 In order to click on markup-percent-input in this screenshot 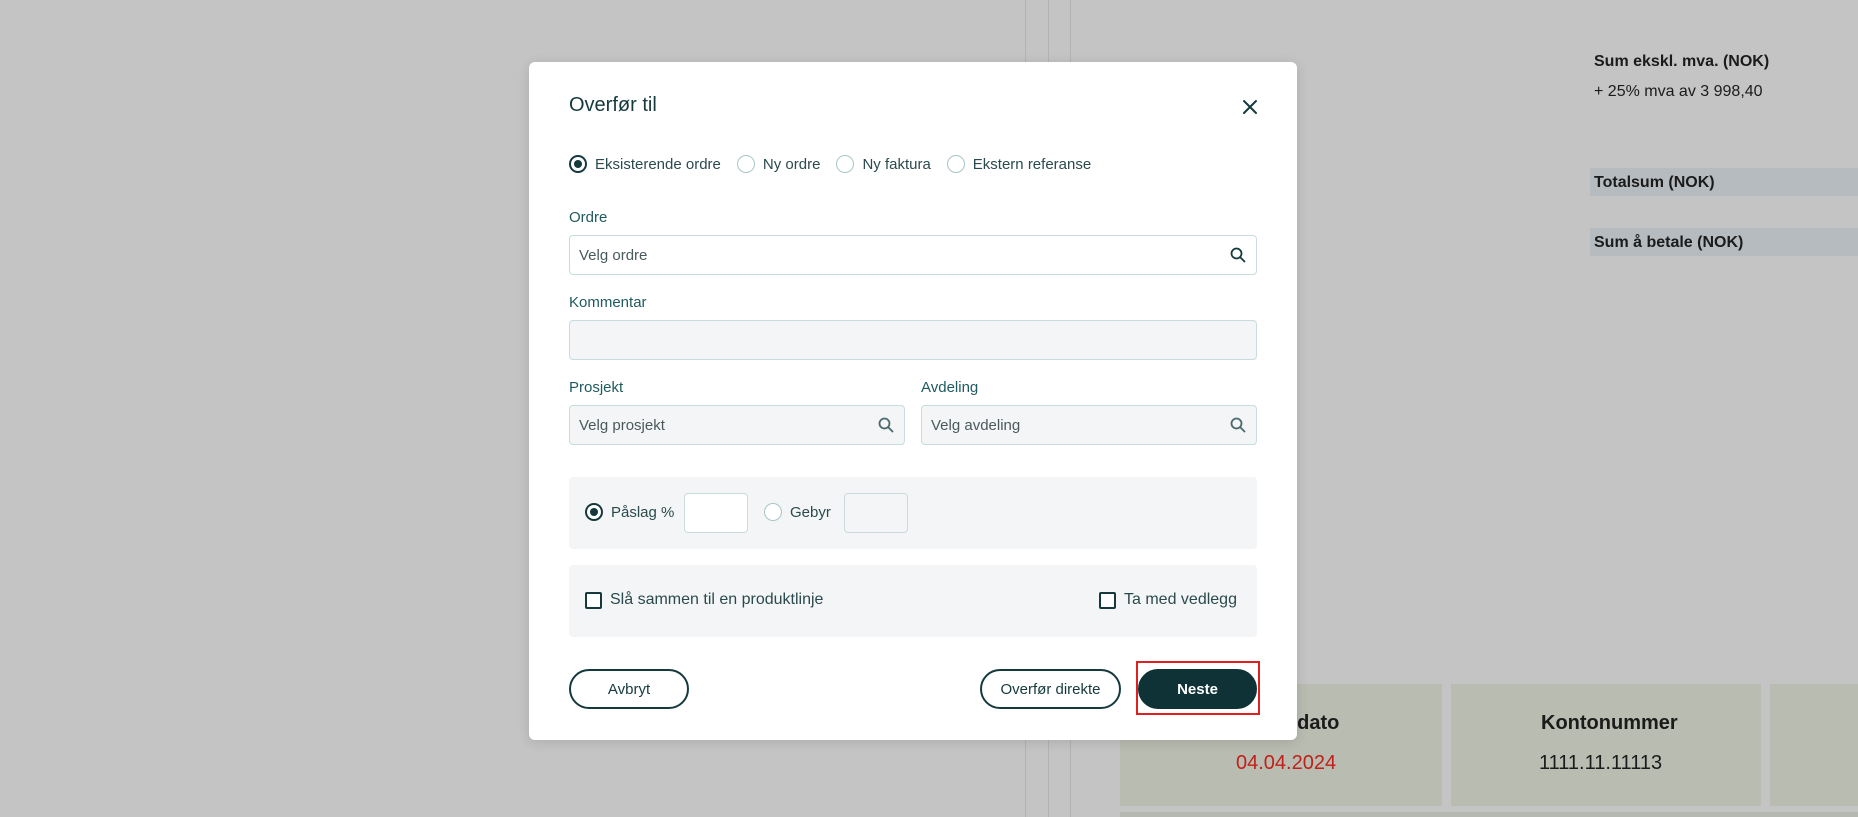, I will do `click(716, 513)`.